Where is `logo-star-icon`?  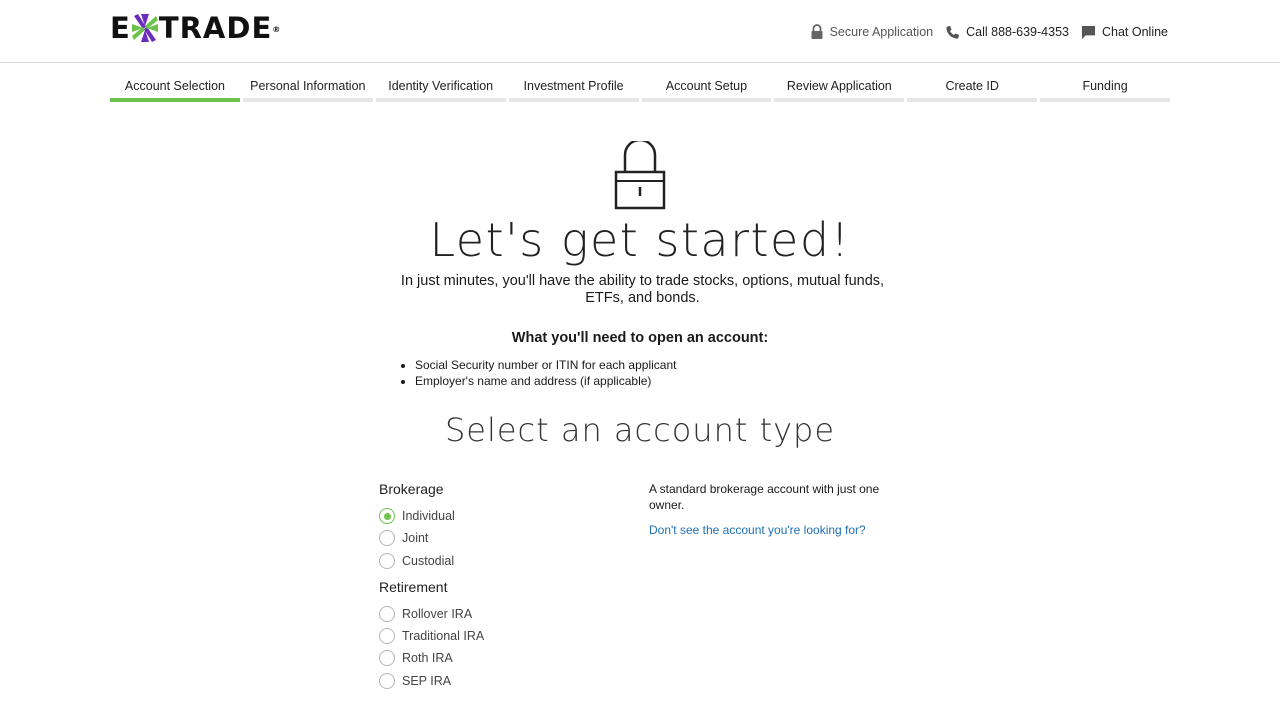
logo-star-icon is located at coordinates (144, 28).